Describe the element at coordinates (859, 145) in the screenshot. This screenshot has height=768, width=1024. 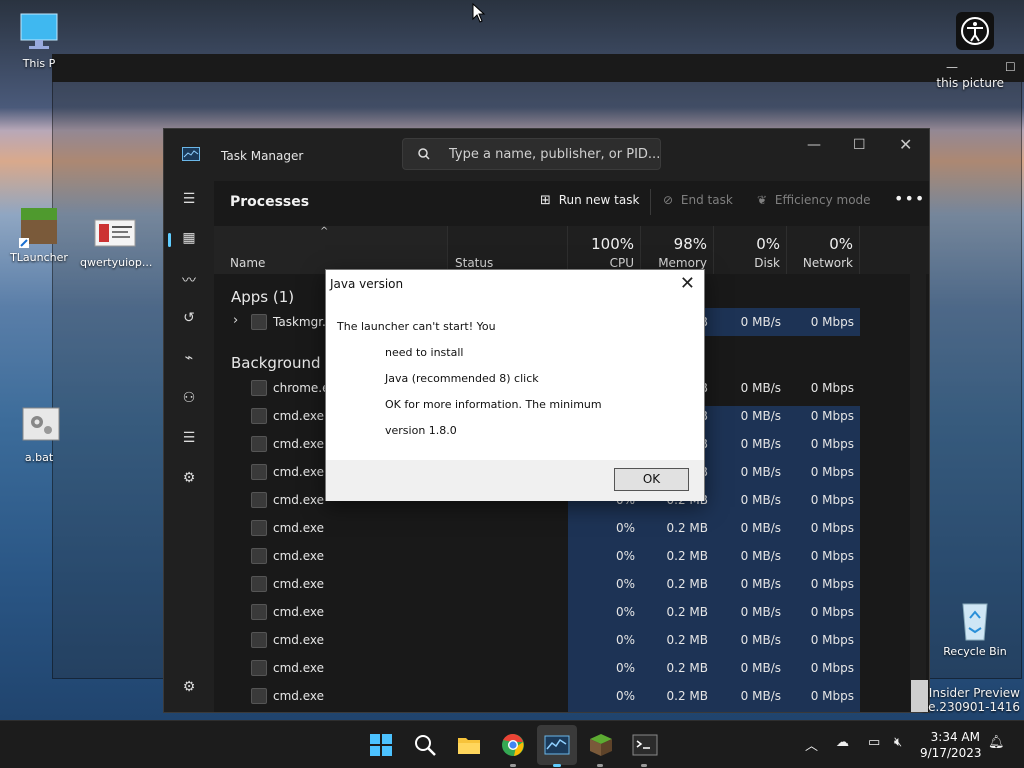
I see `maximize-icon: ☐` at that location.